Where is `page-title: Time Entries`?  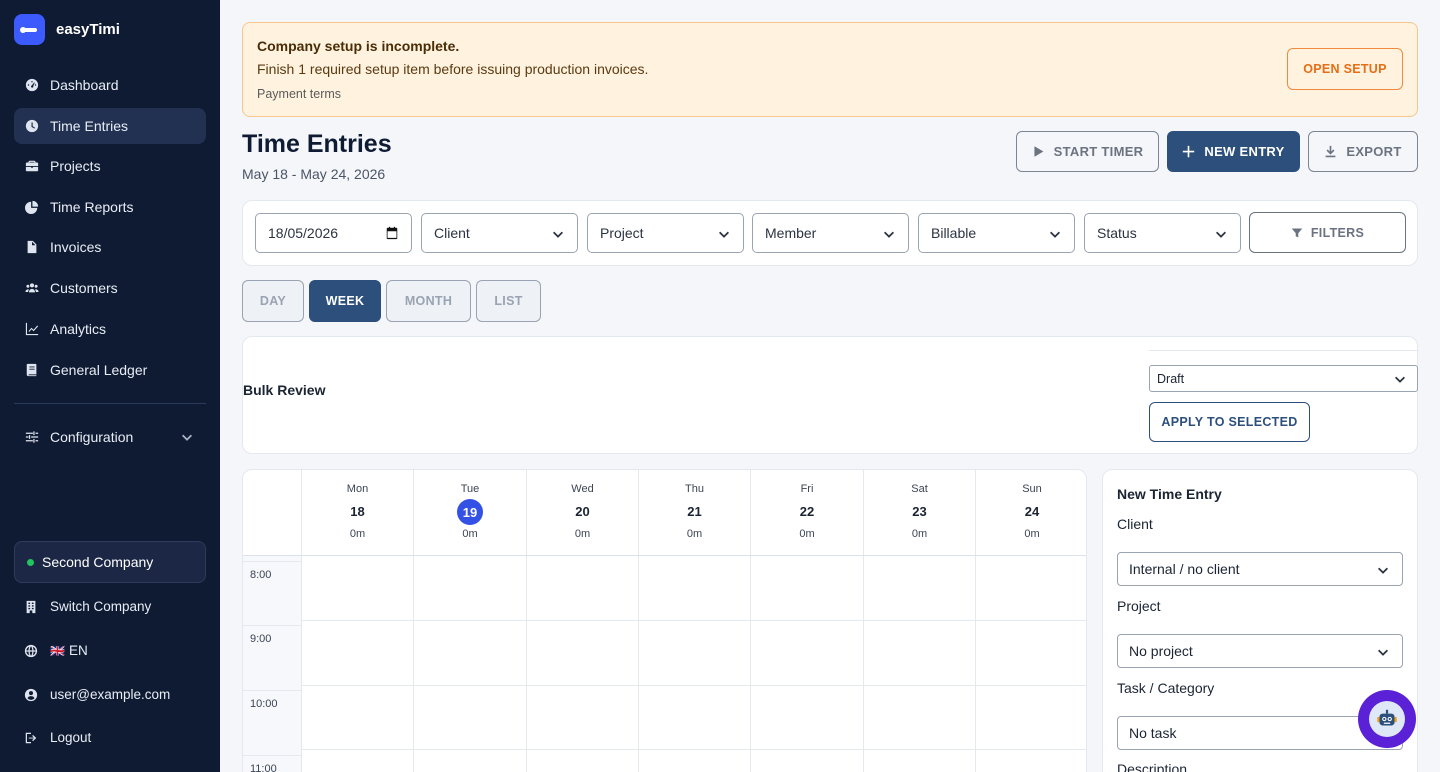
page-title: Time Entries is located at coordinates (317, 144).